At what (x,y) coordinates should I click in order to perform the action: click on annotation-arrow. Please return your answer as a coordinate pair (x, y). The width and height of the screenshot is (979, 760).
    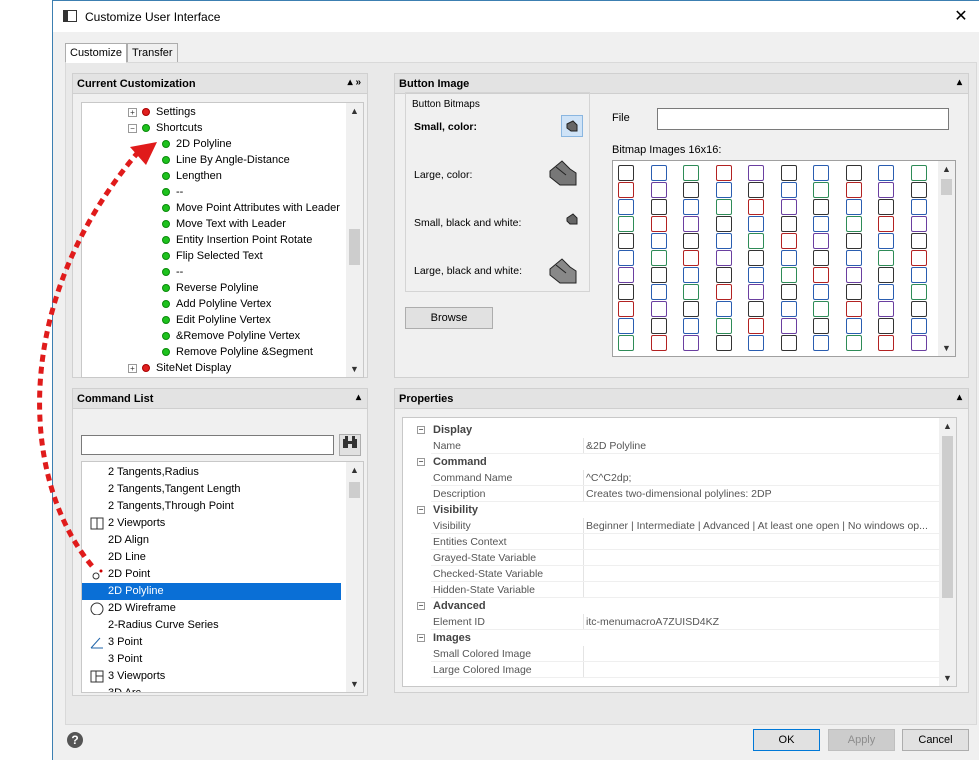
    Looking at the image, I should click on (97, 355).